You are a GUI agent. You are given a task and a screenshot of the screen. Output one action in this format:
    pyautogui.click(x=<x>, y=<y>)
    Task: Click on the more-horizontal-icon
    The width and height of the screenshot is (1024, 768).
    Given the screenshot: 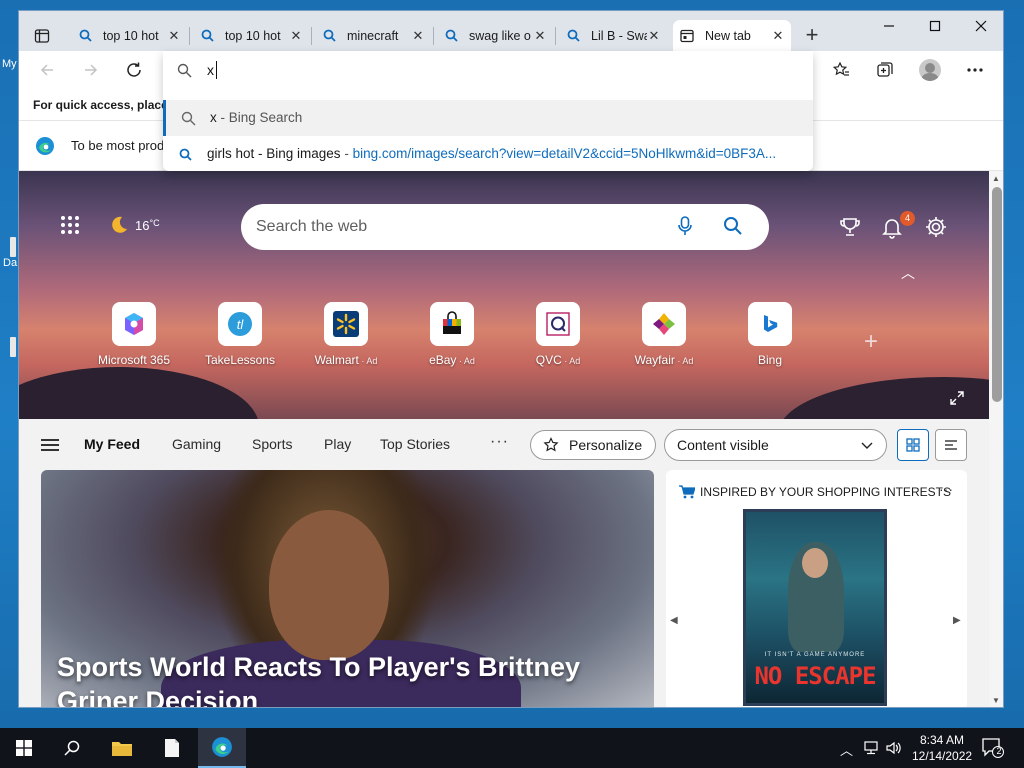 What is the action you would take?
    pyautogui.click(x=975, y=70)
    